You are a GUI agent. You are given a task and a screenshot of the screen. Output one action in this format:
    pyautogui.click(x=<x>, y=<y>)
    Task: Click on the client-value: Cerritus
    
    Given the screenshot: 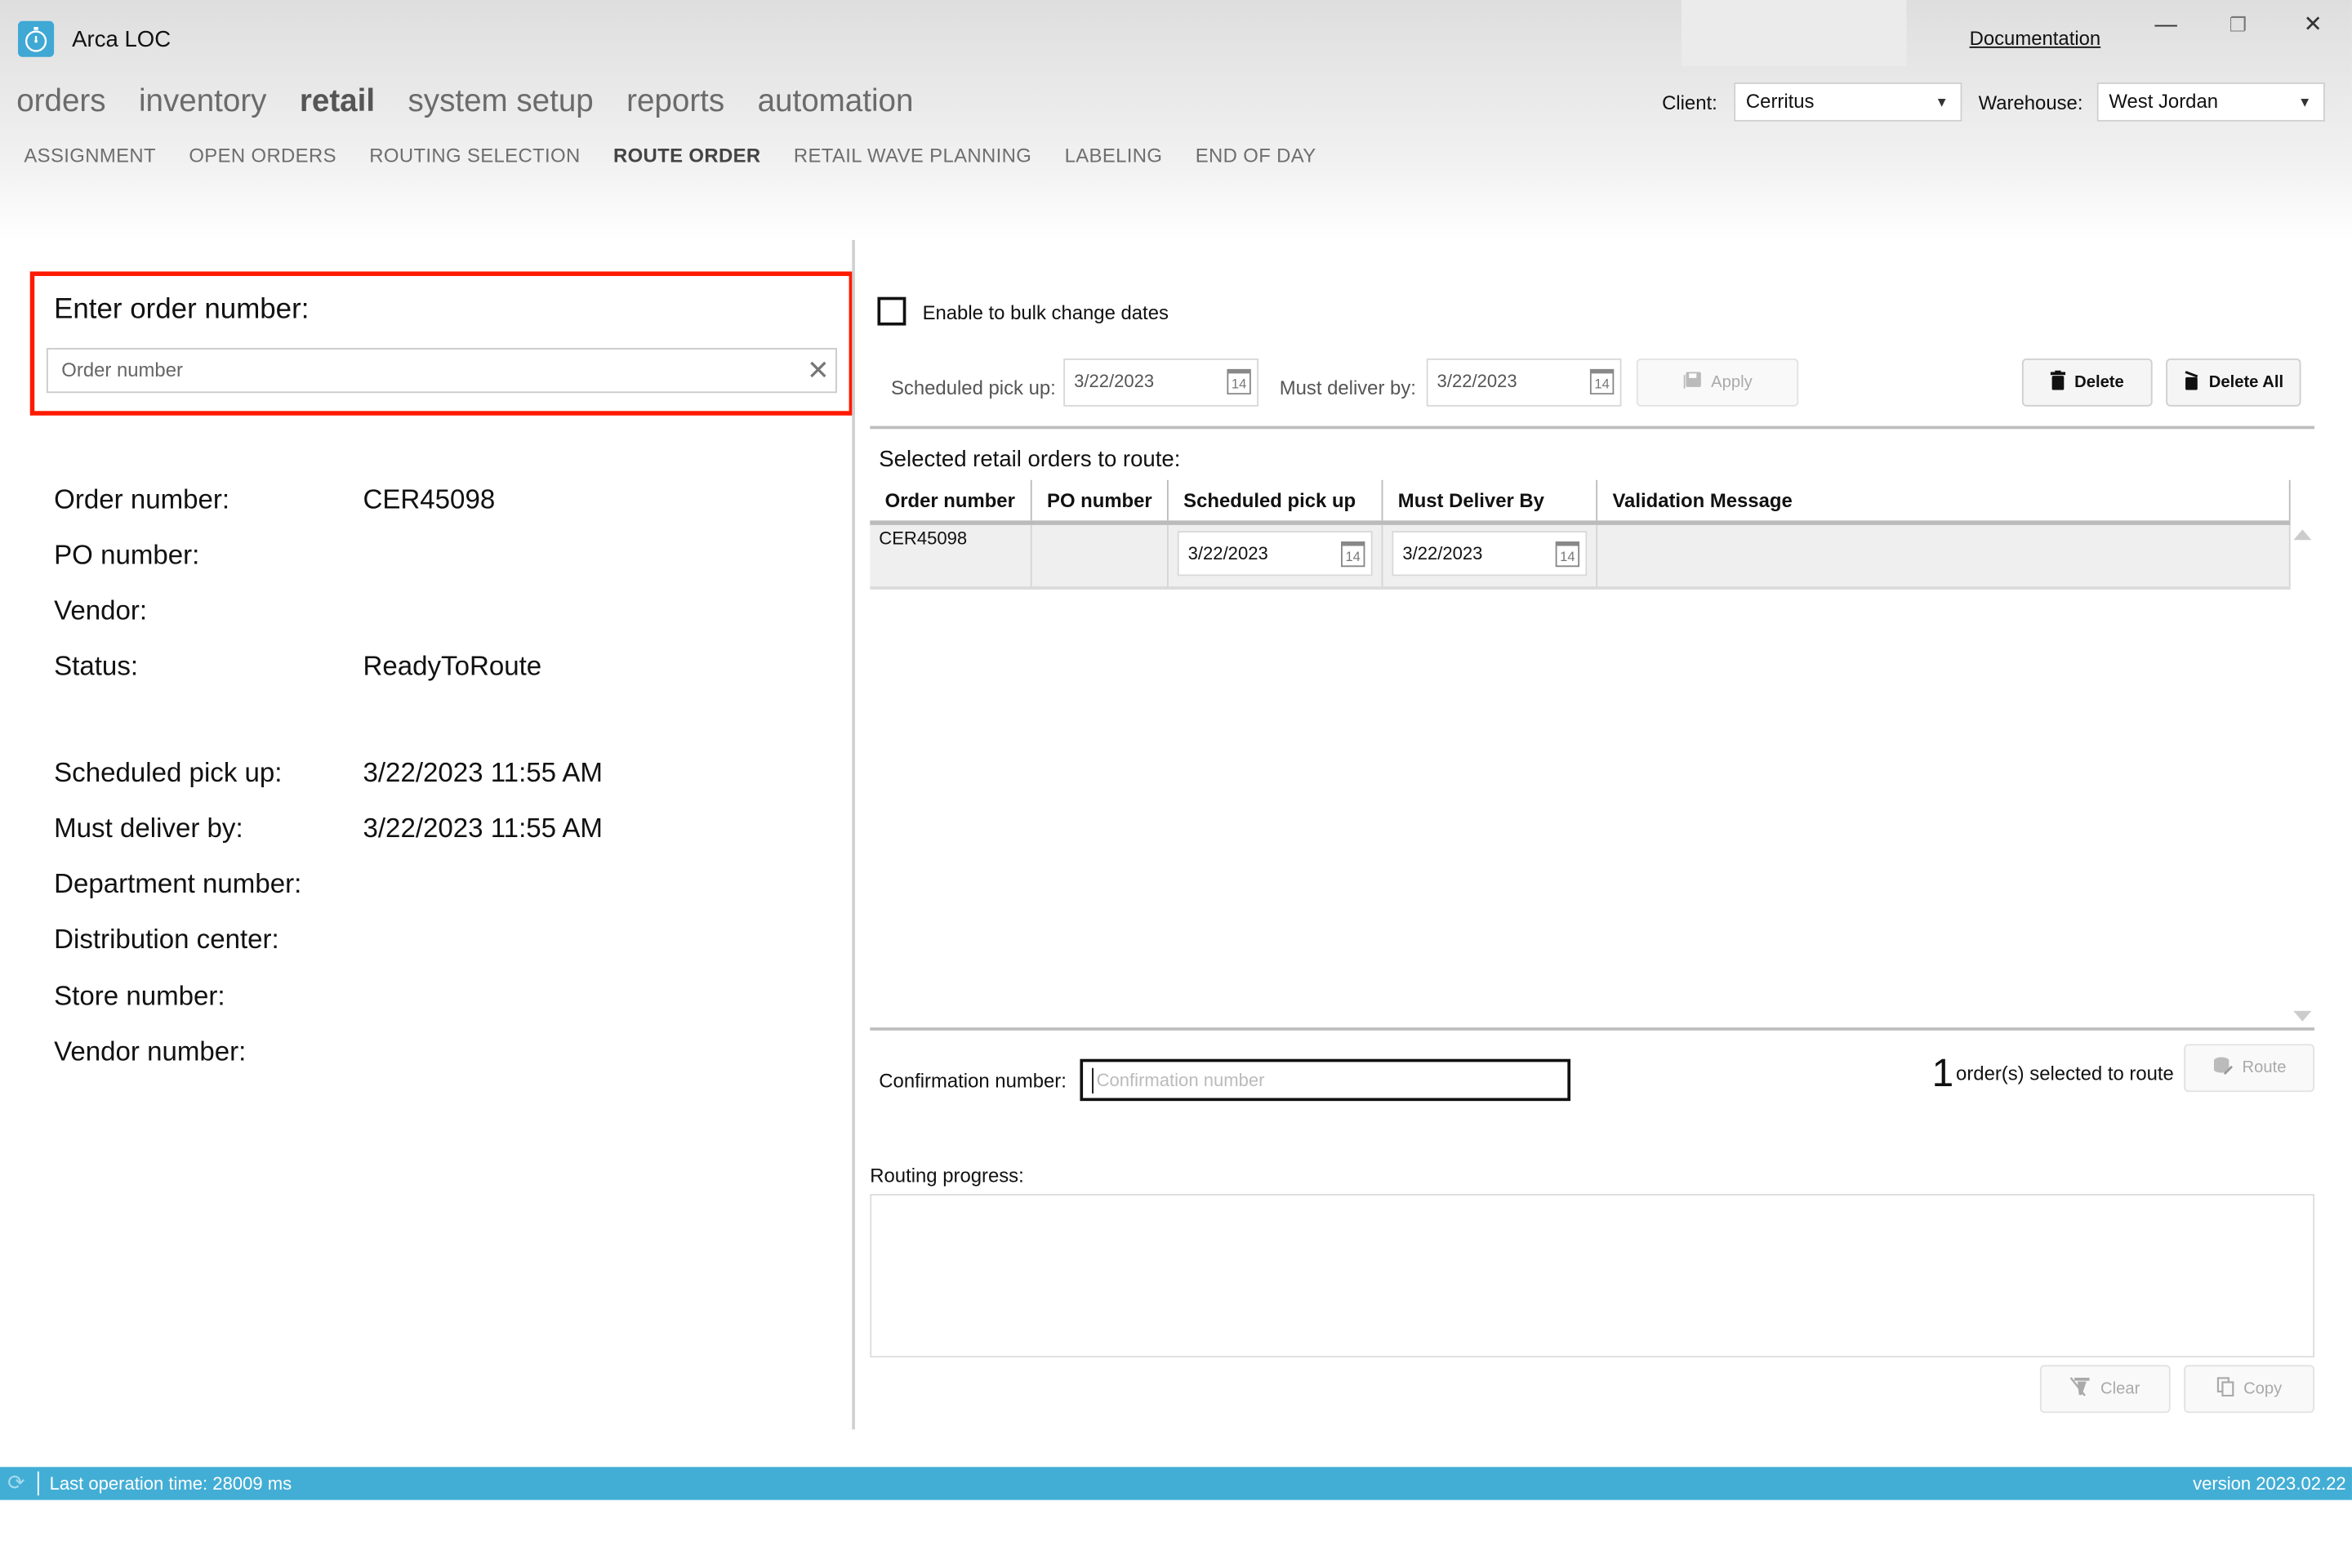 What is the action you would take?
    pyautogui.click(x=1780, y=101)
    